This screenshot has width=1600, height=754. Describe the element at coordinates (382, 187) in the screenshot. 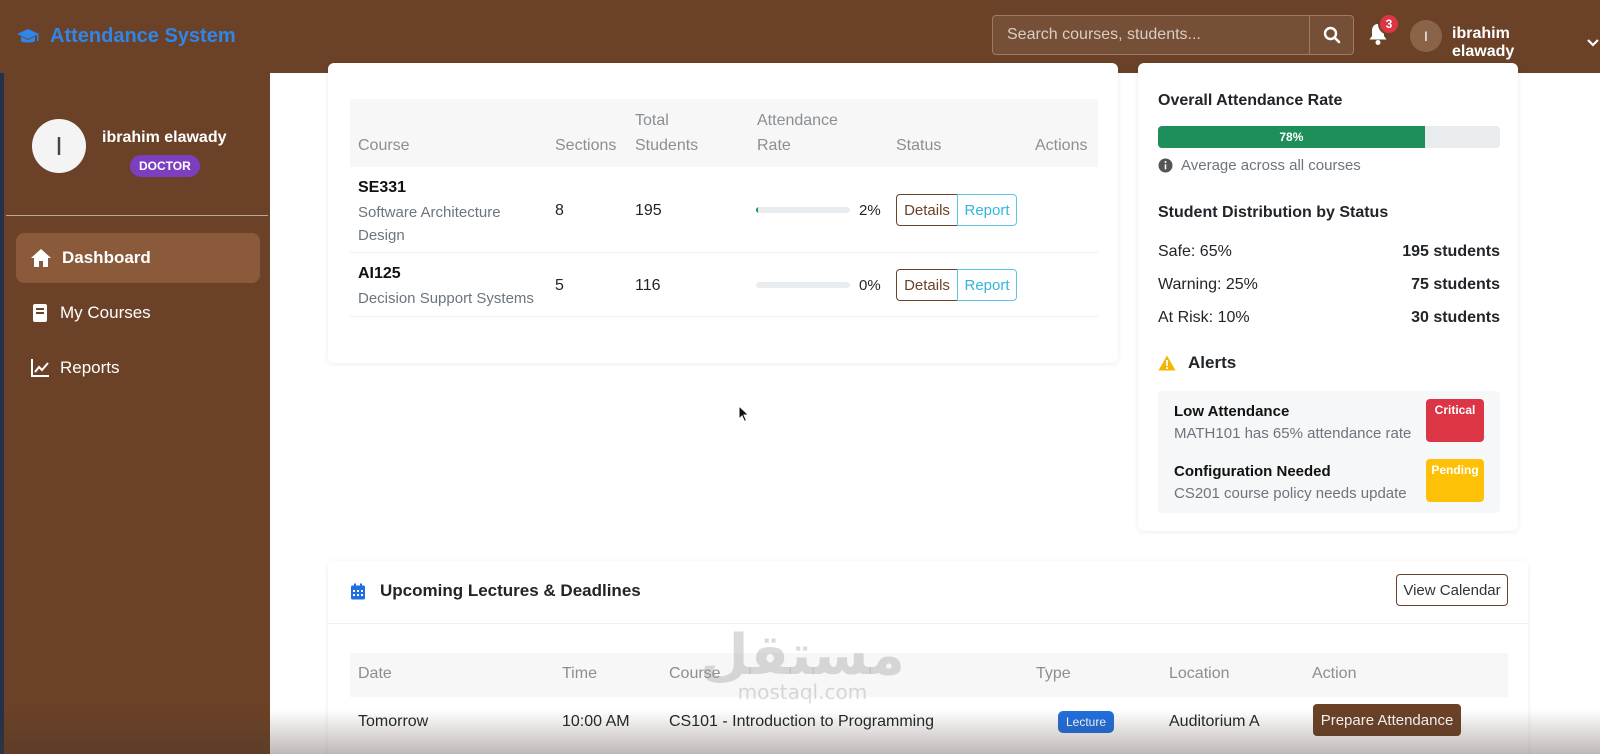

I see `course-code: SE331` at that location.